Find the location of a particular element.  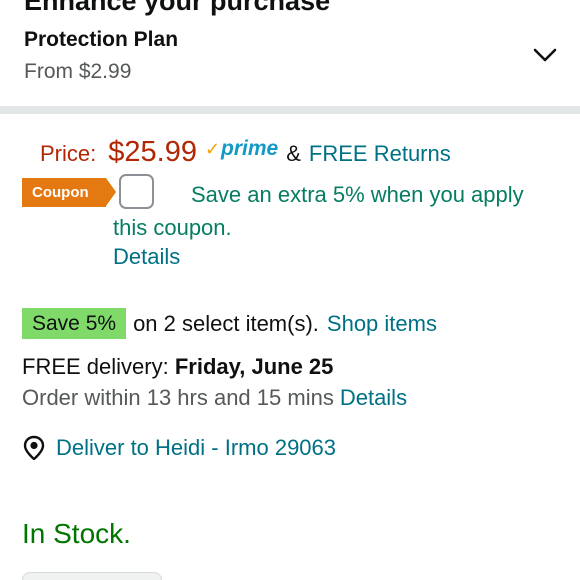

delivery-details-link: Details is located at coordinates (373, 397).